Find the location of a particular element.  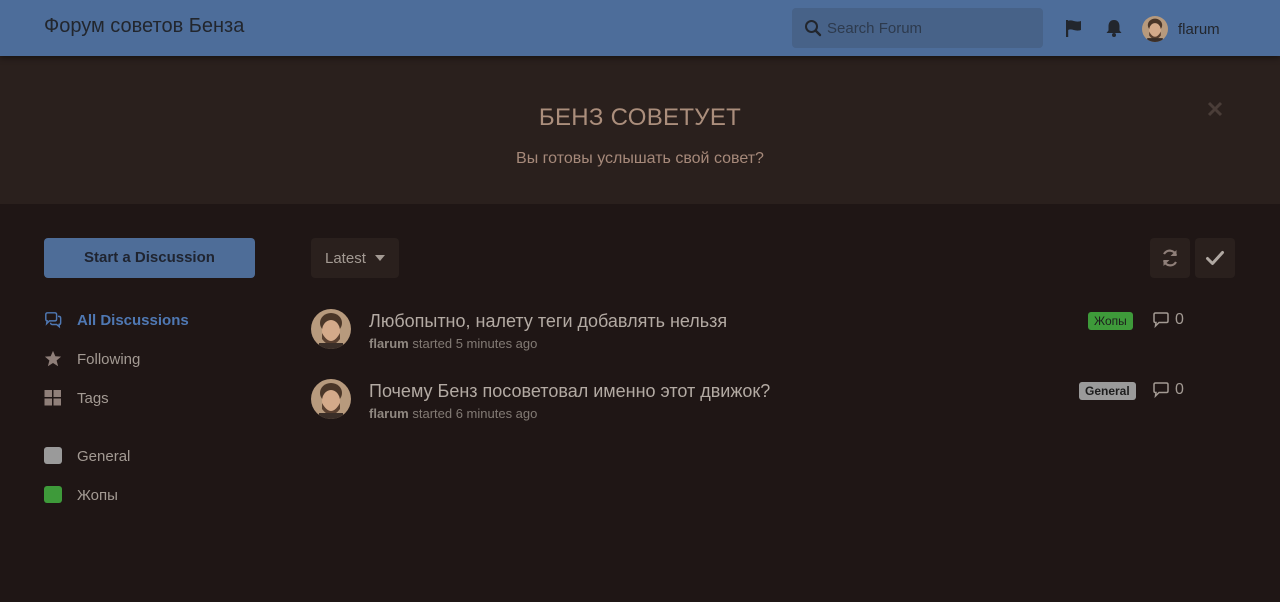

hero-title: БЕНЗ СОВЕТУЕТ is located at coordinates (640, 117).